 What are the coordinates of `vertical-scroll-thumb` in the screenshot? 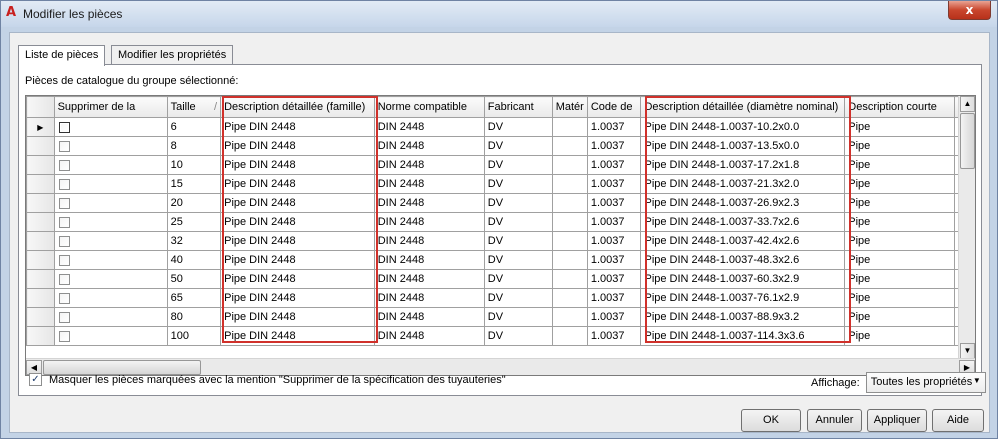 It's located at (967, 141).